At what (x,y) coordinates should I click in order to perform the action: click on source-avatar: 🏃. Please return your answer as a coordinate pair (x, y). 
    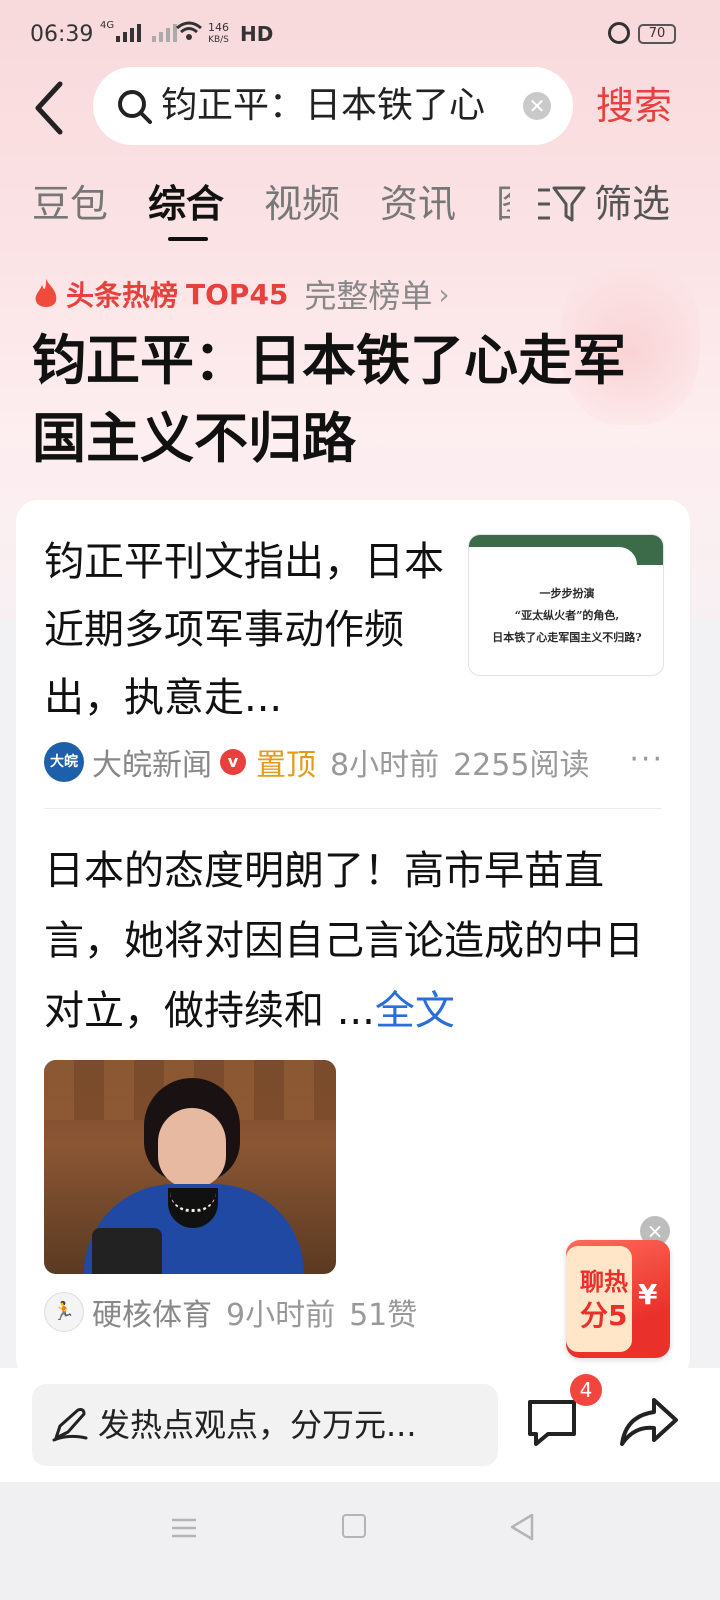
    Looking at the image, I should click on (64, 1312).